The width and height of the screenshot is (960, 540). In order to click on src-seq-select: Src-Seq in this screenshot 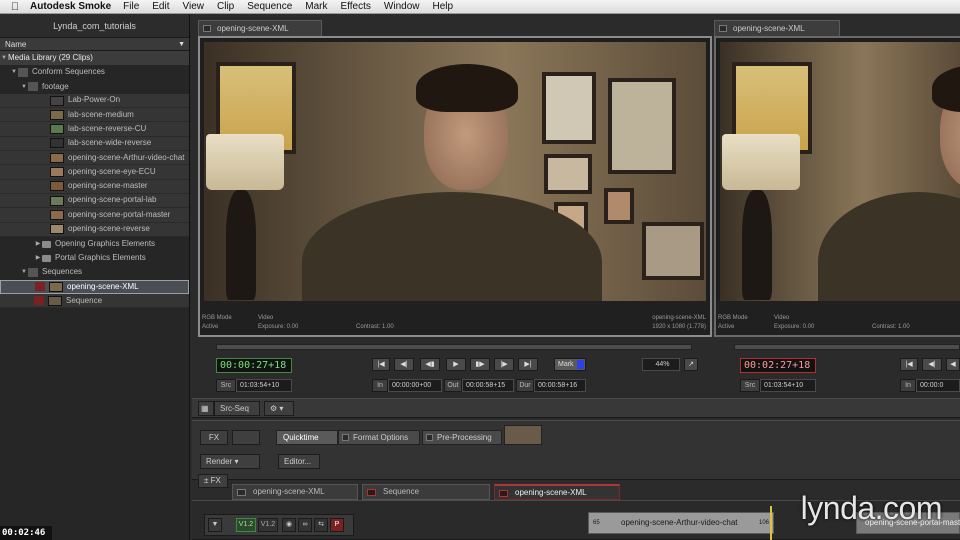, I will do `click(237, 408)`.